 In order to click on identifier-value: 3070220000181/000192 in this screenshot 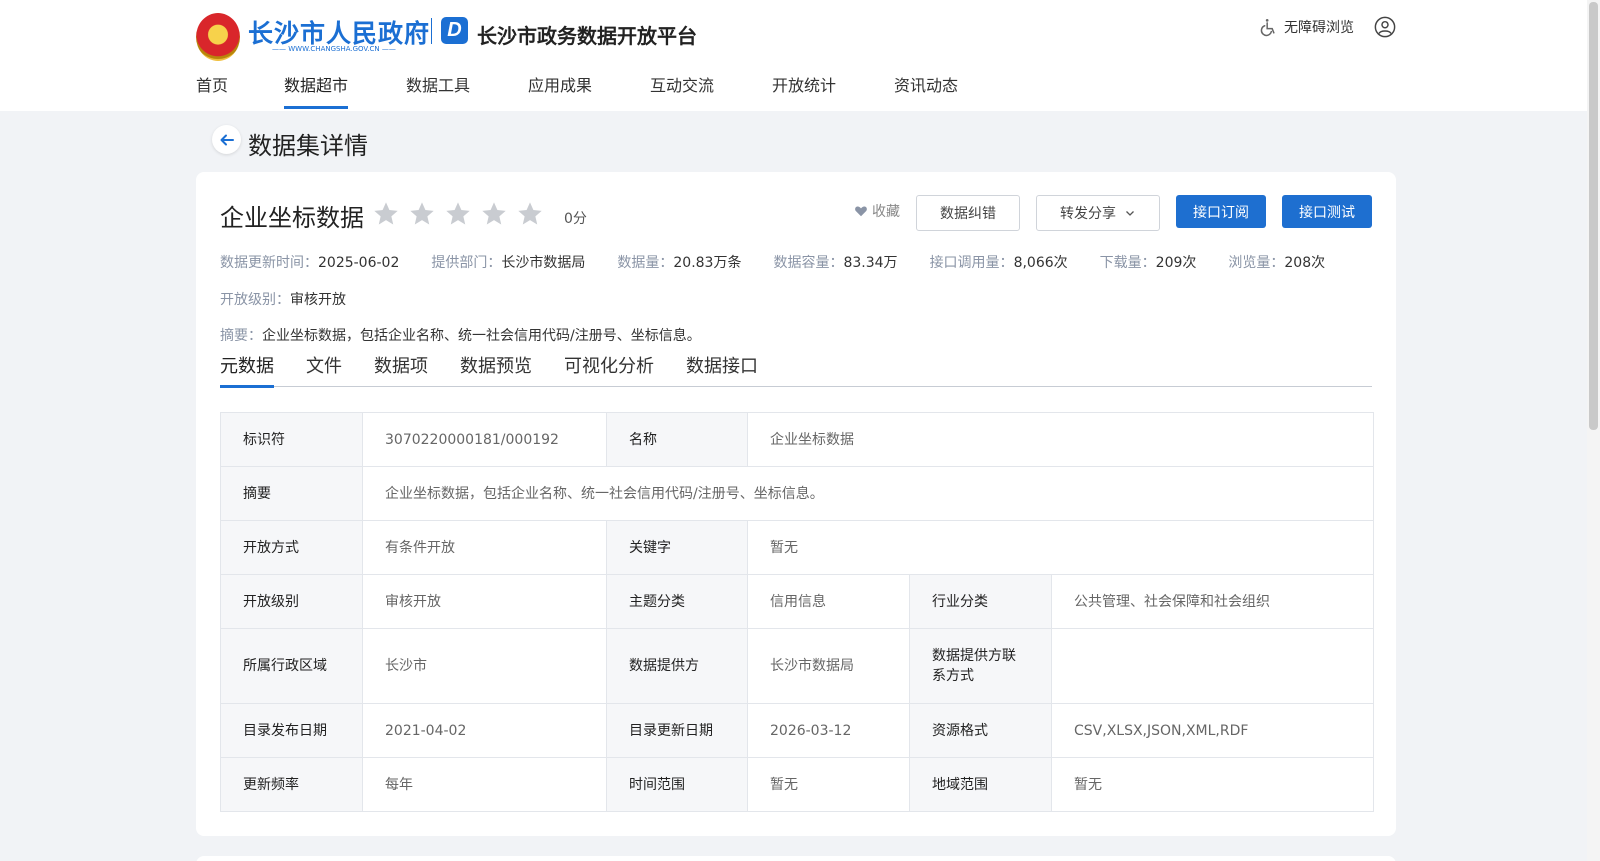, I will do `click(484, 439)`.